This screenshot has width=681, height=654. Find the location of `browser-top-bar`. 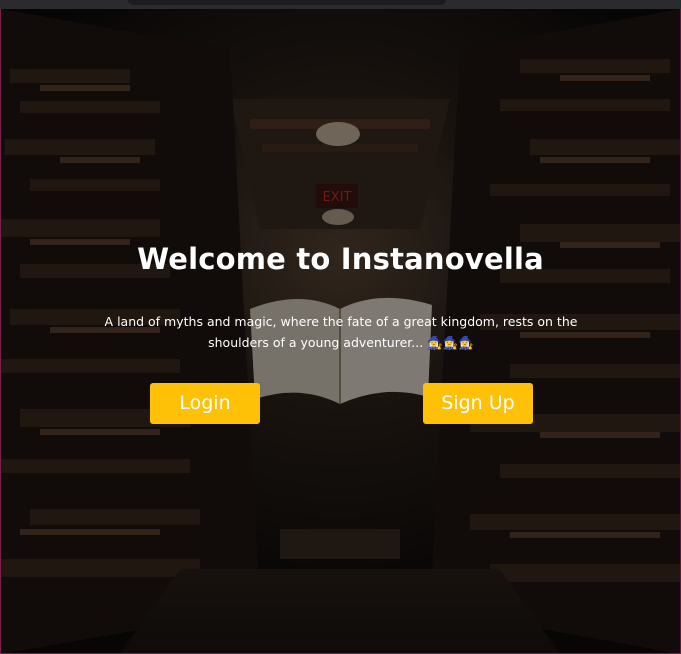

browser-top-bar is located at coordinates (340, 4).